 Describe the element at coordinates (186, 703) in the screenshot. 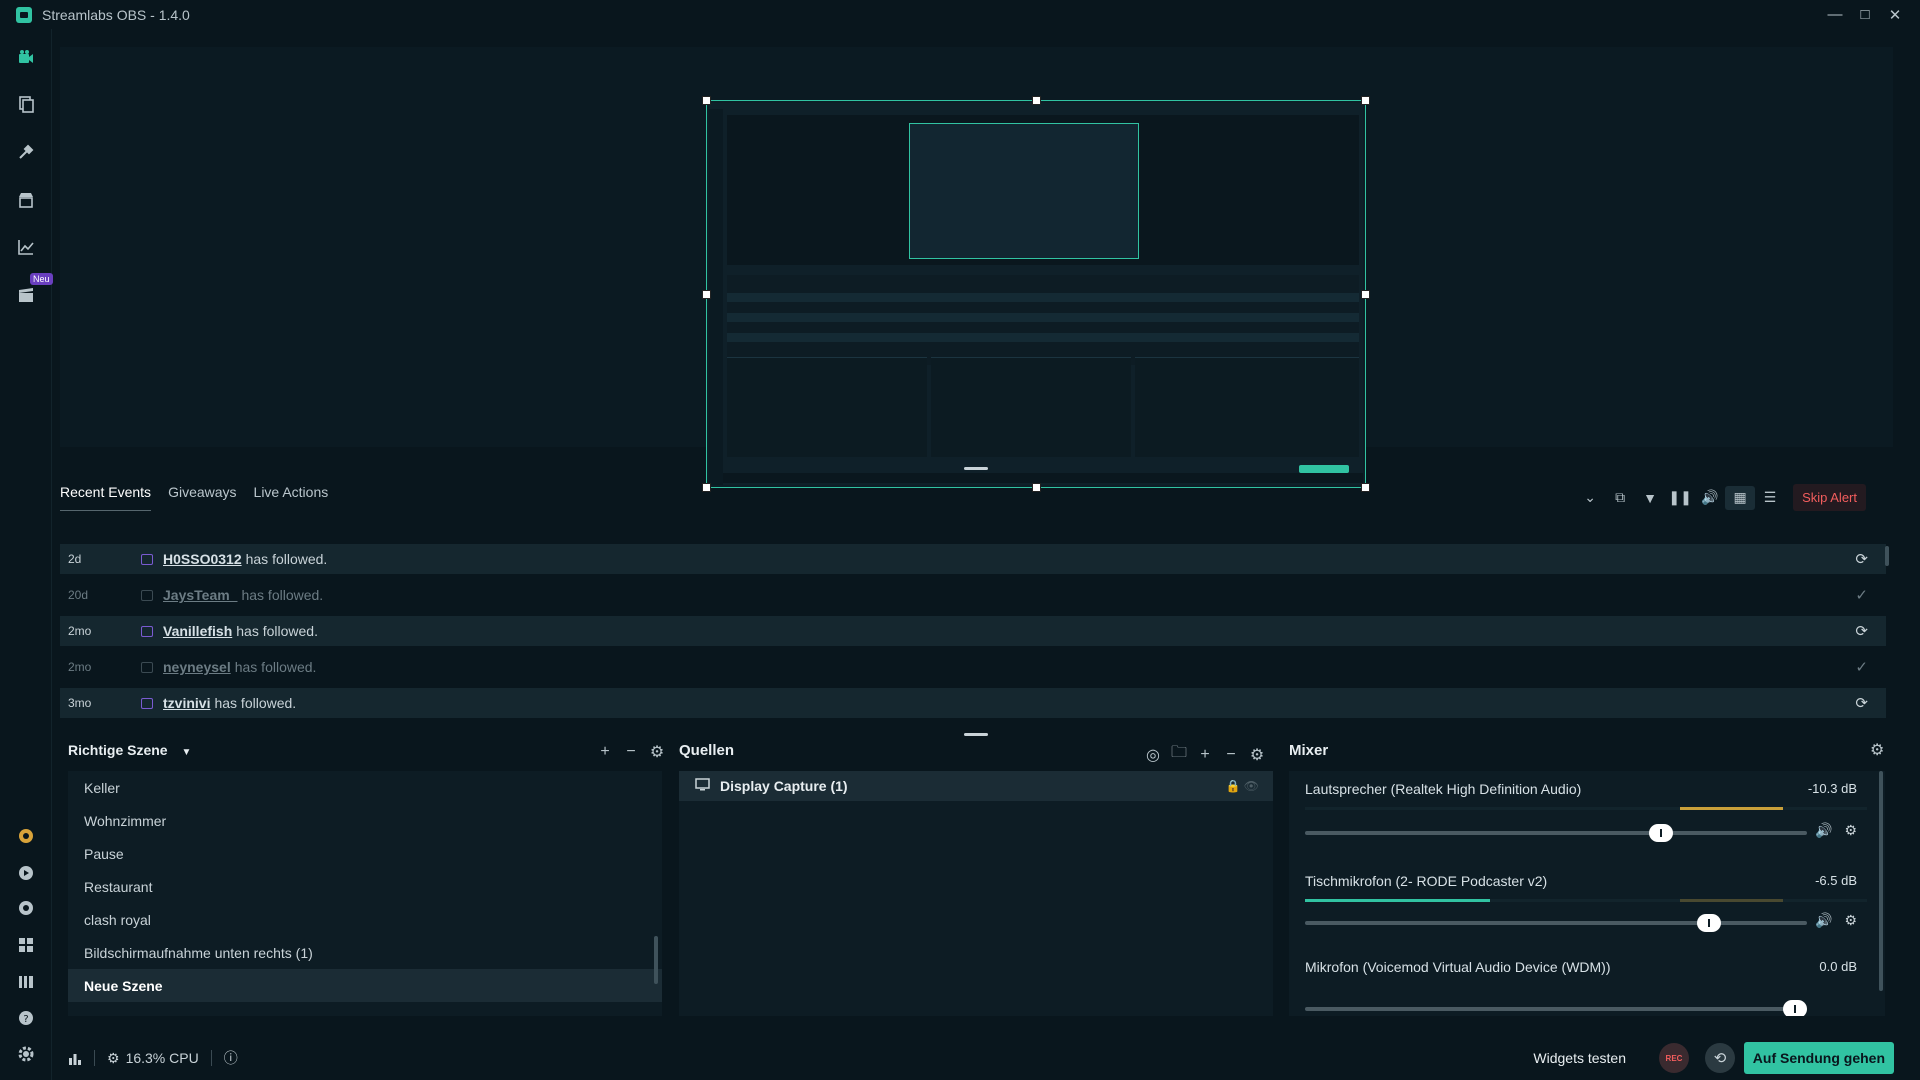

I see `event-user-link: tzvinivi` at that location.